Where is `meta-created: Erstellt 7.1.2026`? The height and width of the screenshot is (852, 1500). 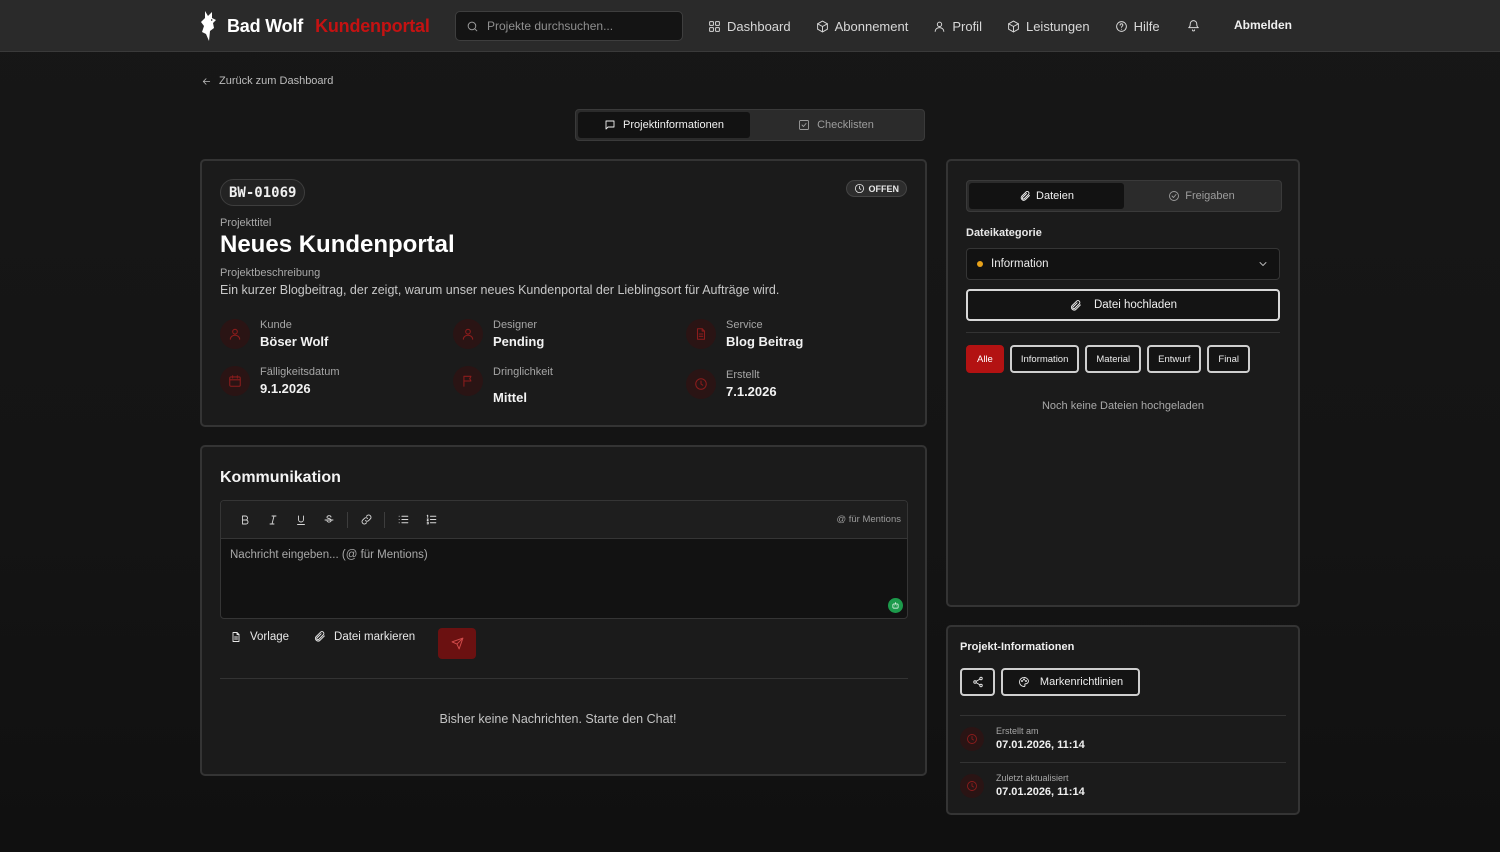 meta-created: Erstellt 7.1.2026 is located at coordinates (731, 384).